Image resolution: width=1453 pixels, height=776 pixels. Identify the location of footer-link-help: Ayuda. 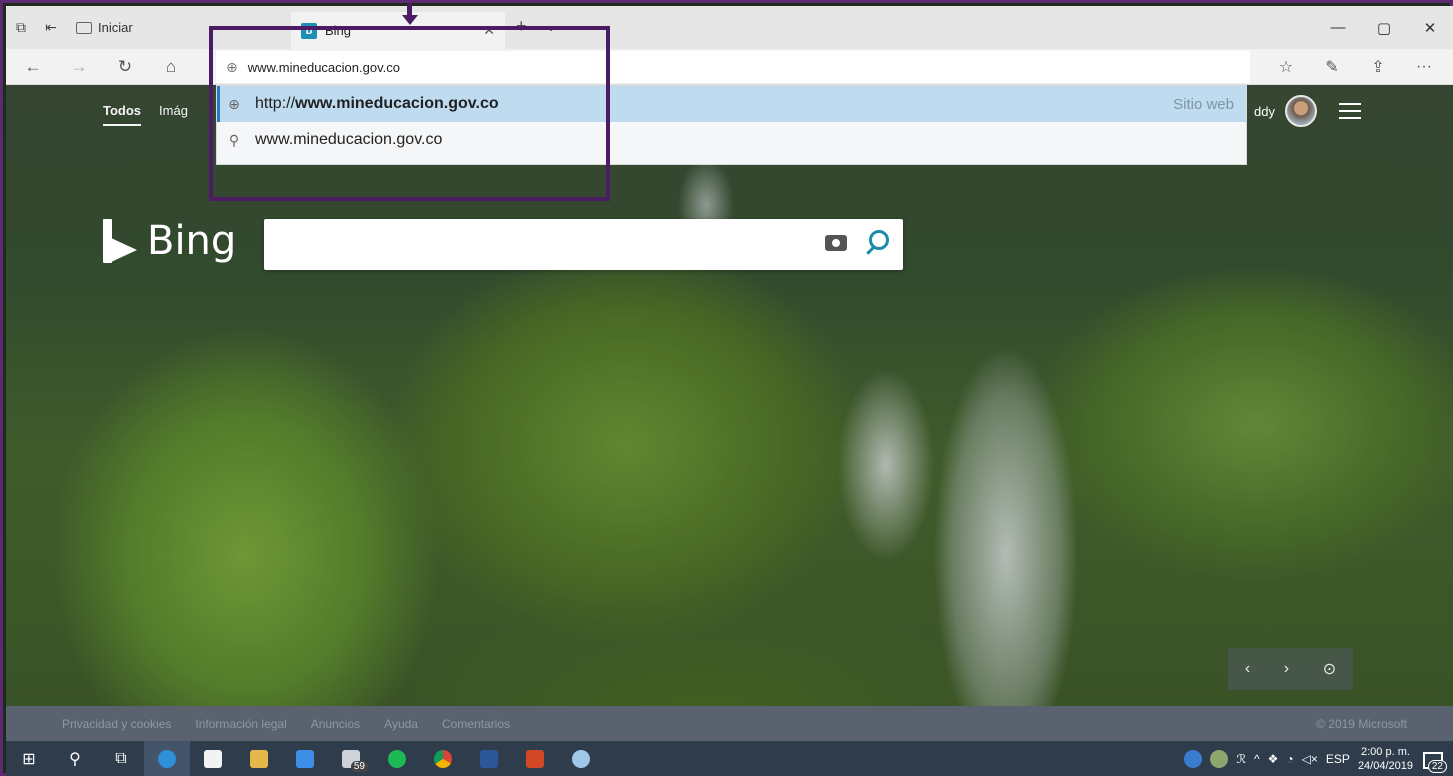
(401, 724).